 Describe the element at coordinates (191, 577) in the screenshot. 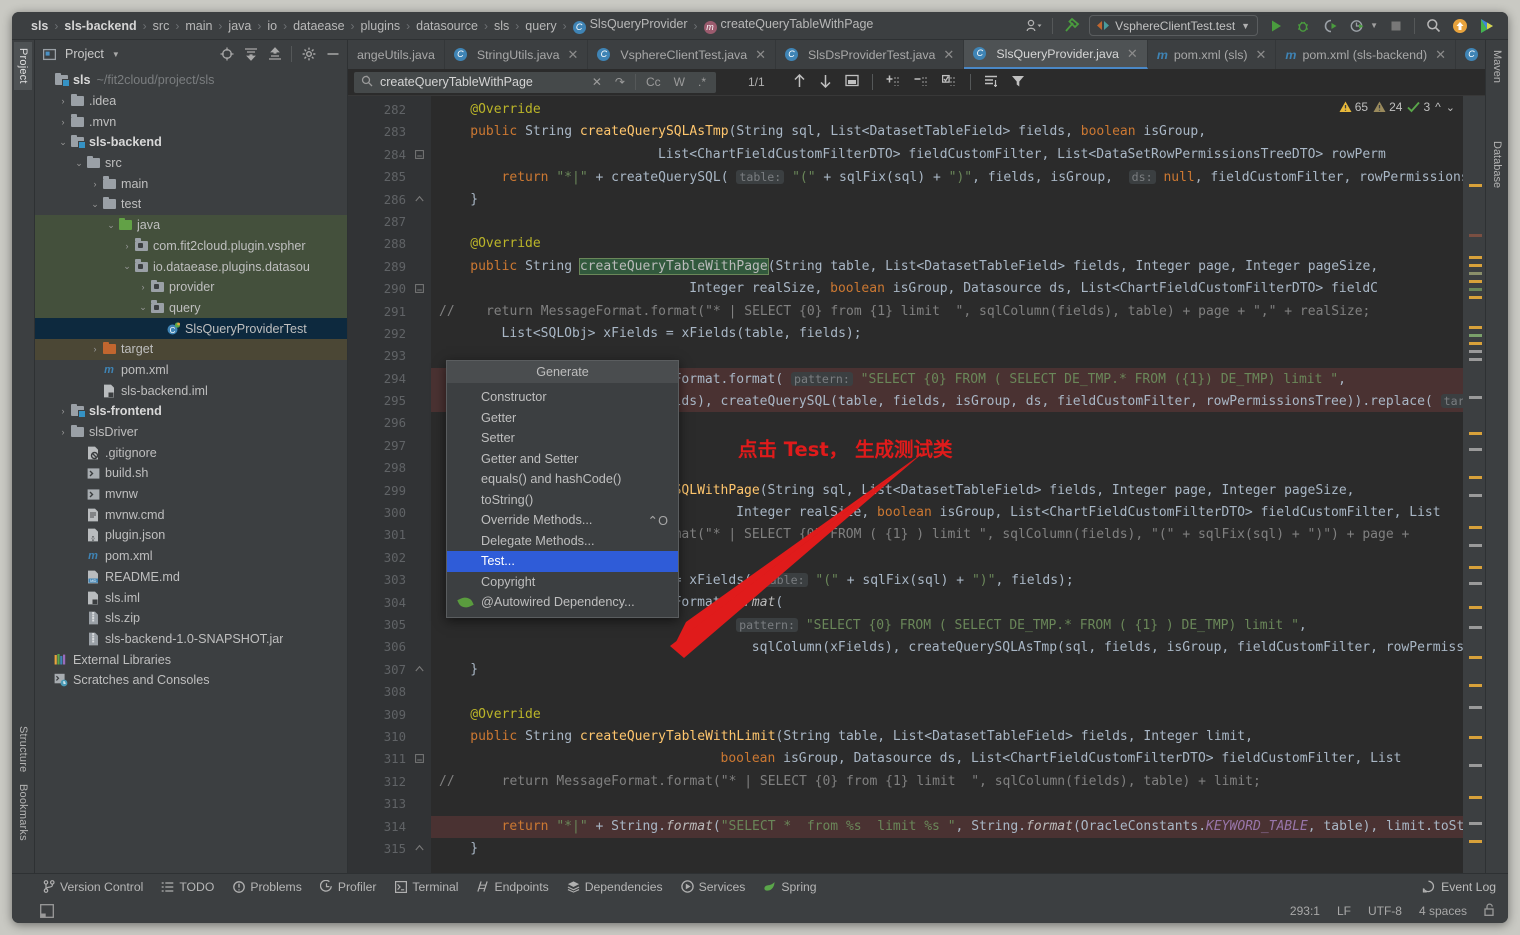

I see `tree-node-readme.md: MD README.md` at that location.